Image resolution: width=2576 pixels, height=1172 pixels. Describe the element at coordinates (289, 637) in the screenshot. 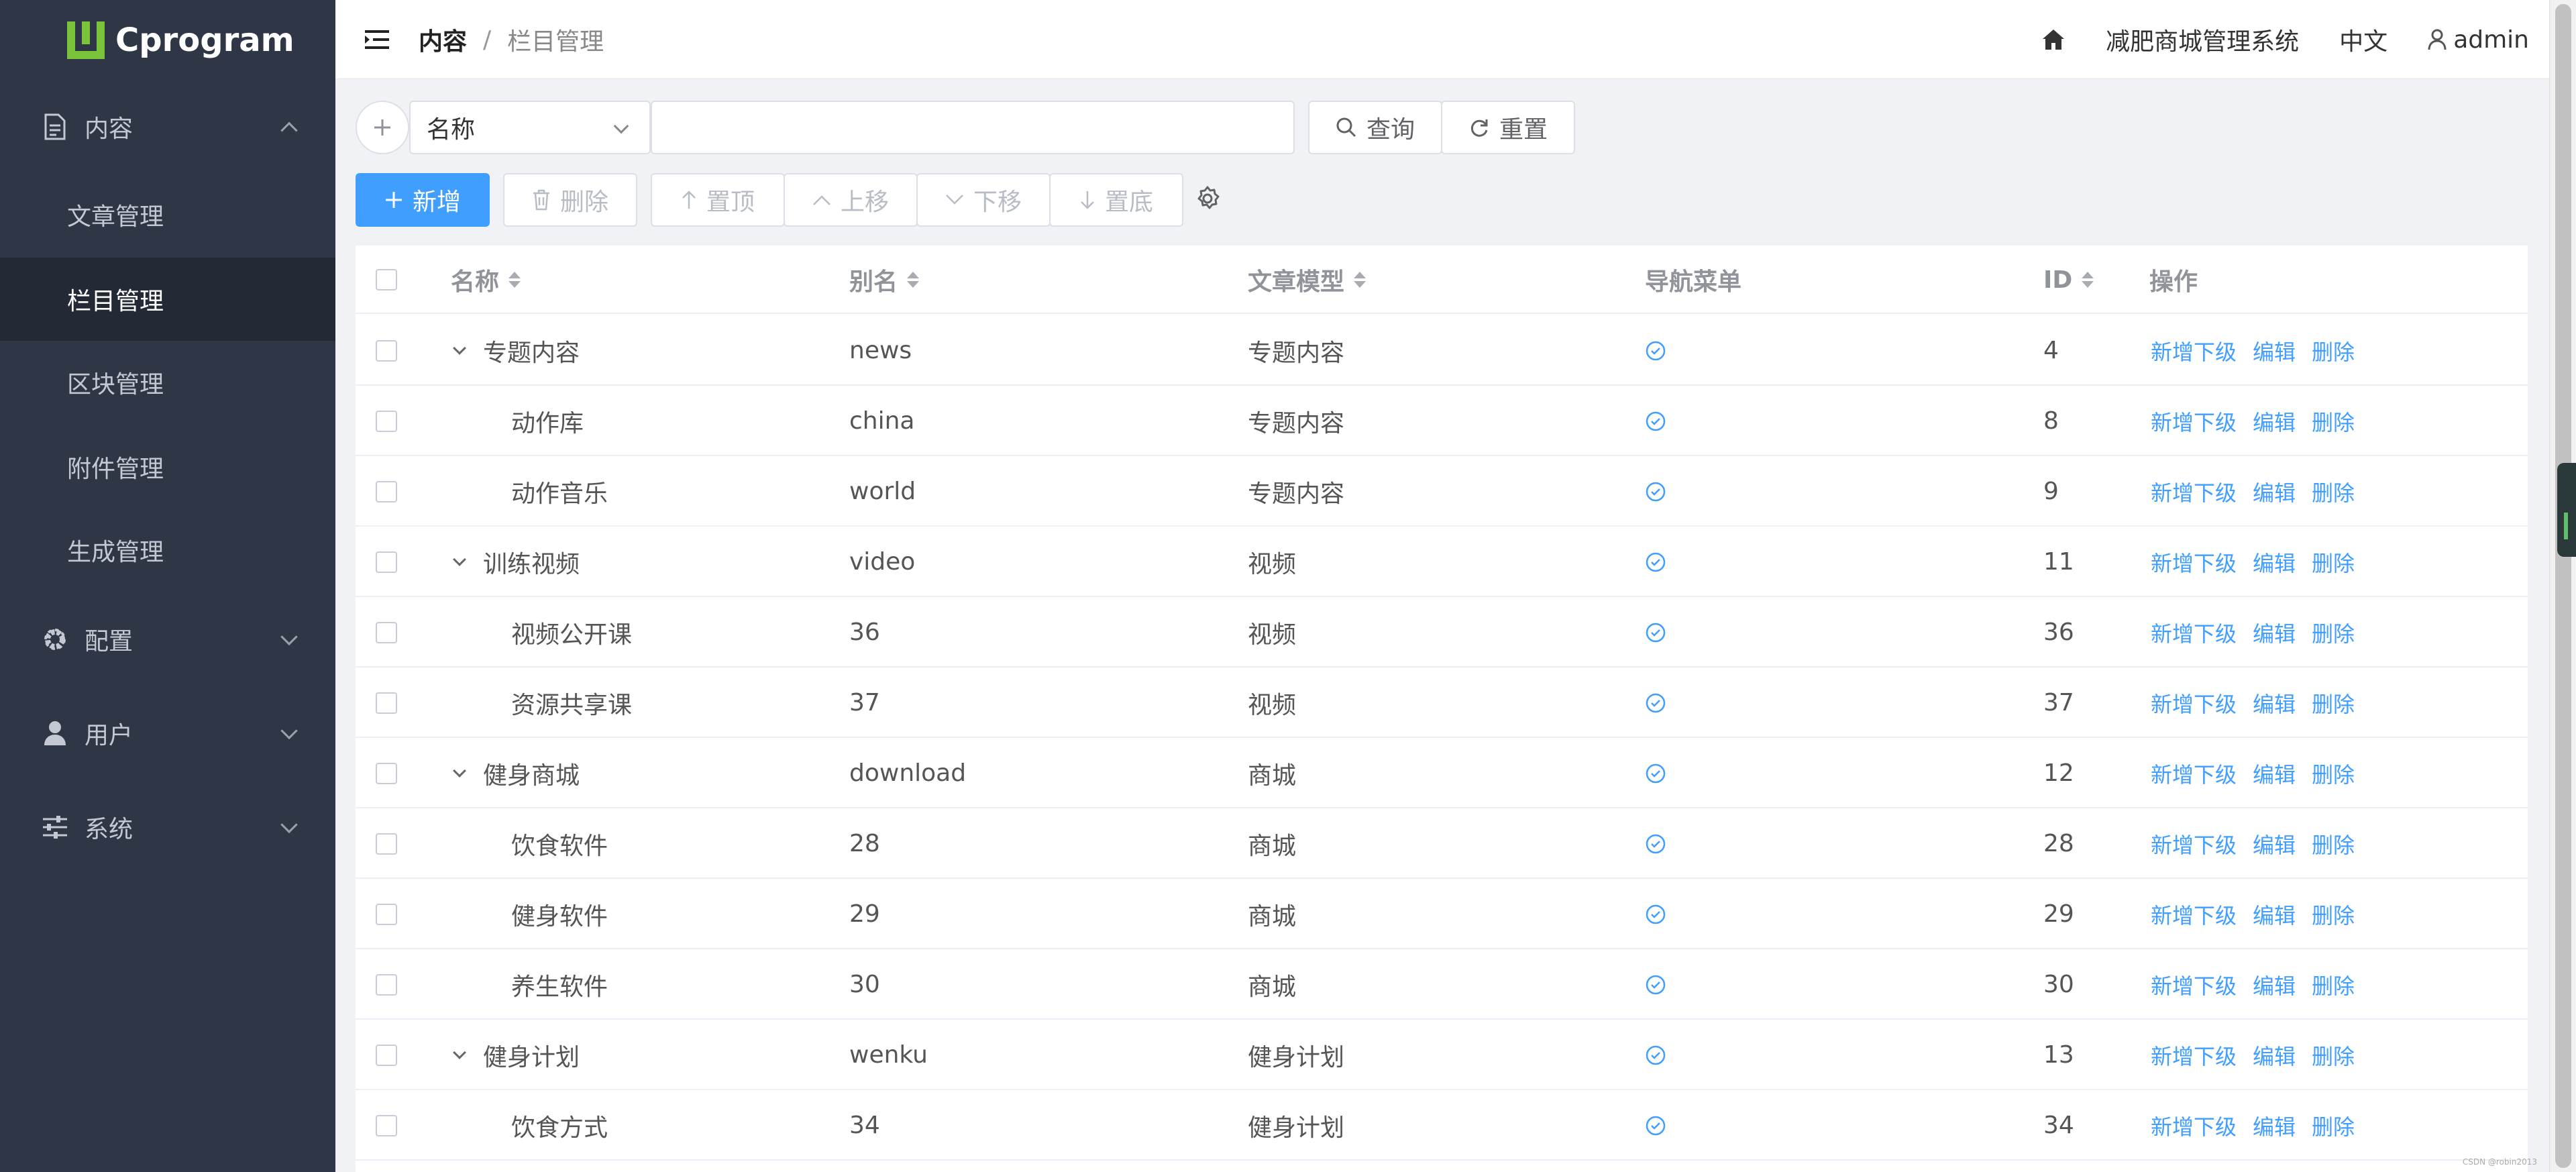

I see `chevron-down-icon` at that location.